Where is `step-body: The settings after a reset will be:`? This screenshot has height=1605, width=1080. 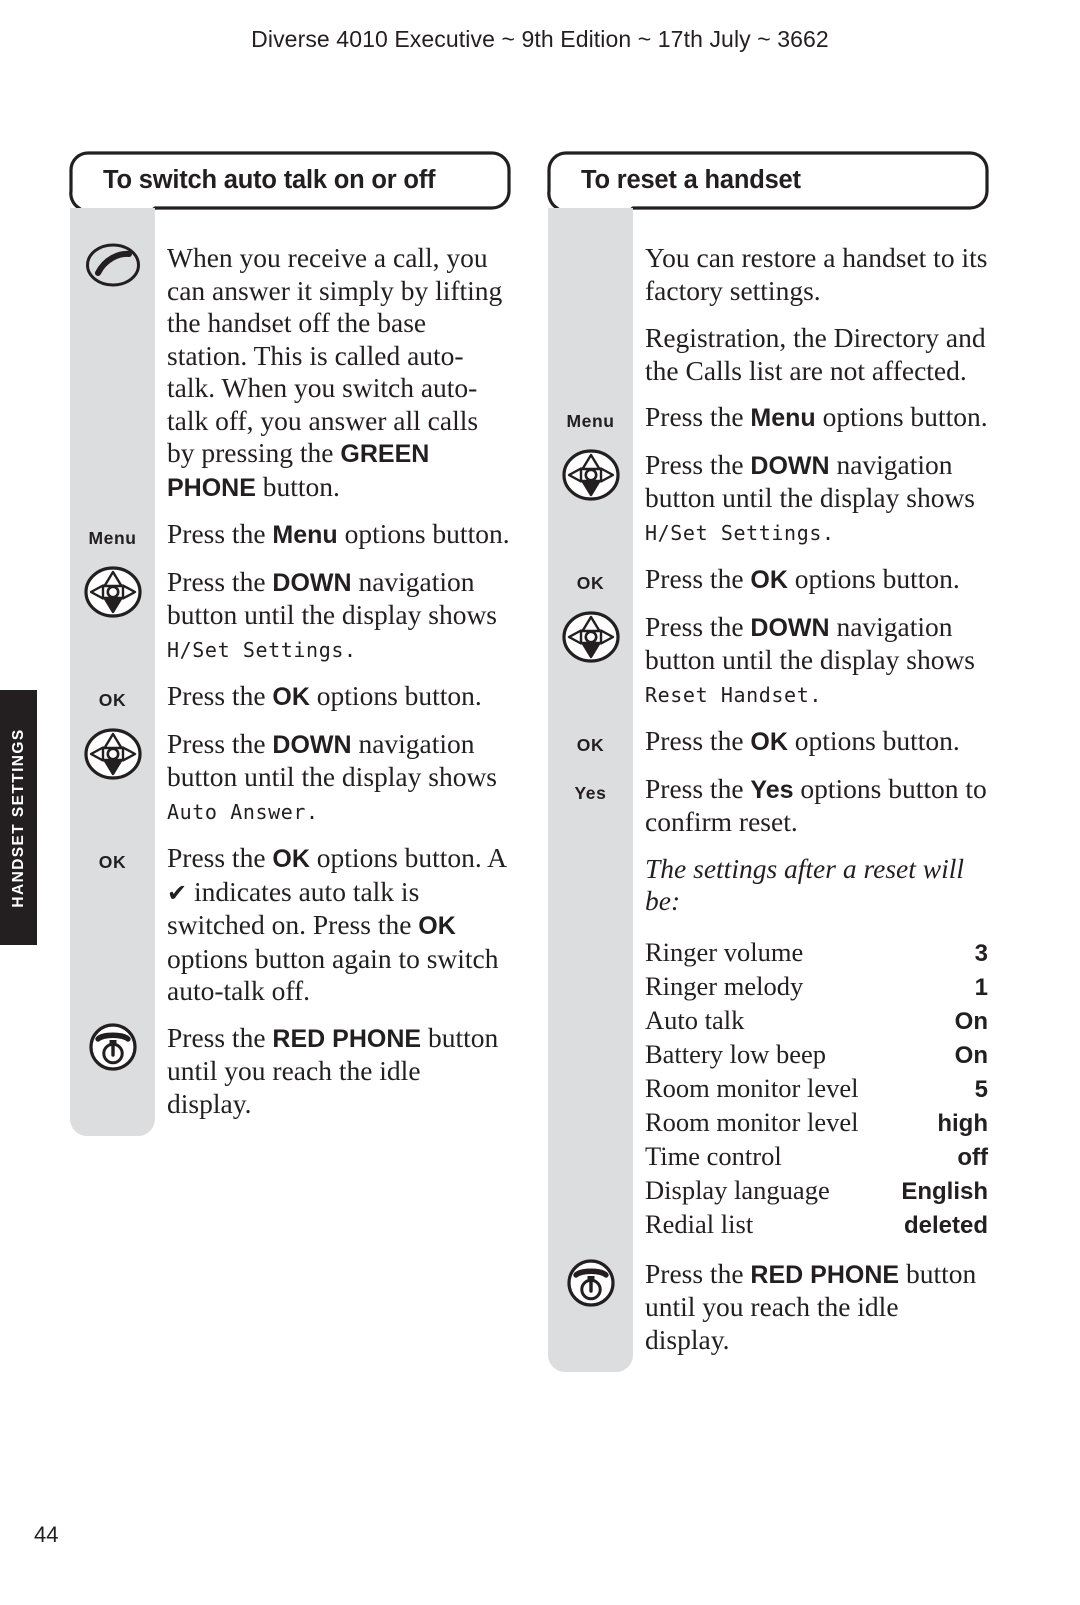 step-body: The settings after a reset will be: is located at coordinates (810, 885).